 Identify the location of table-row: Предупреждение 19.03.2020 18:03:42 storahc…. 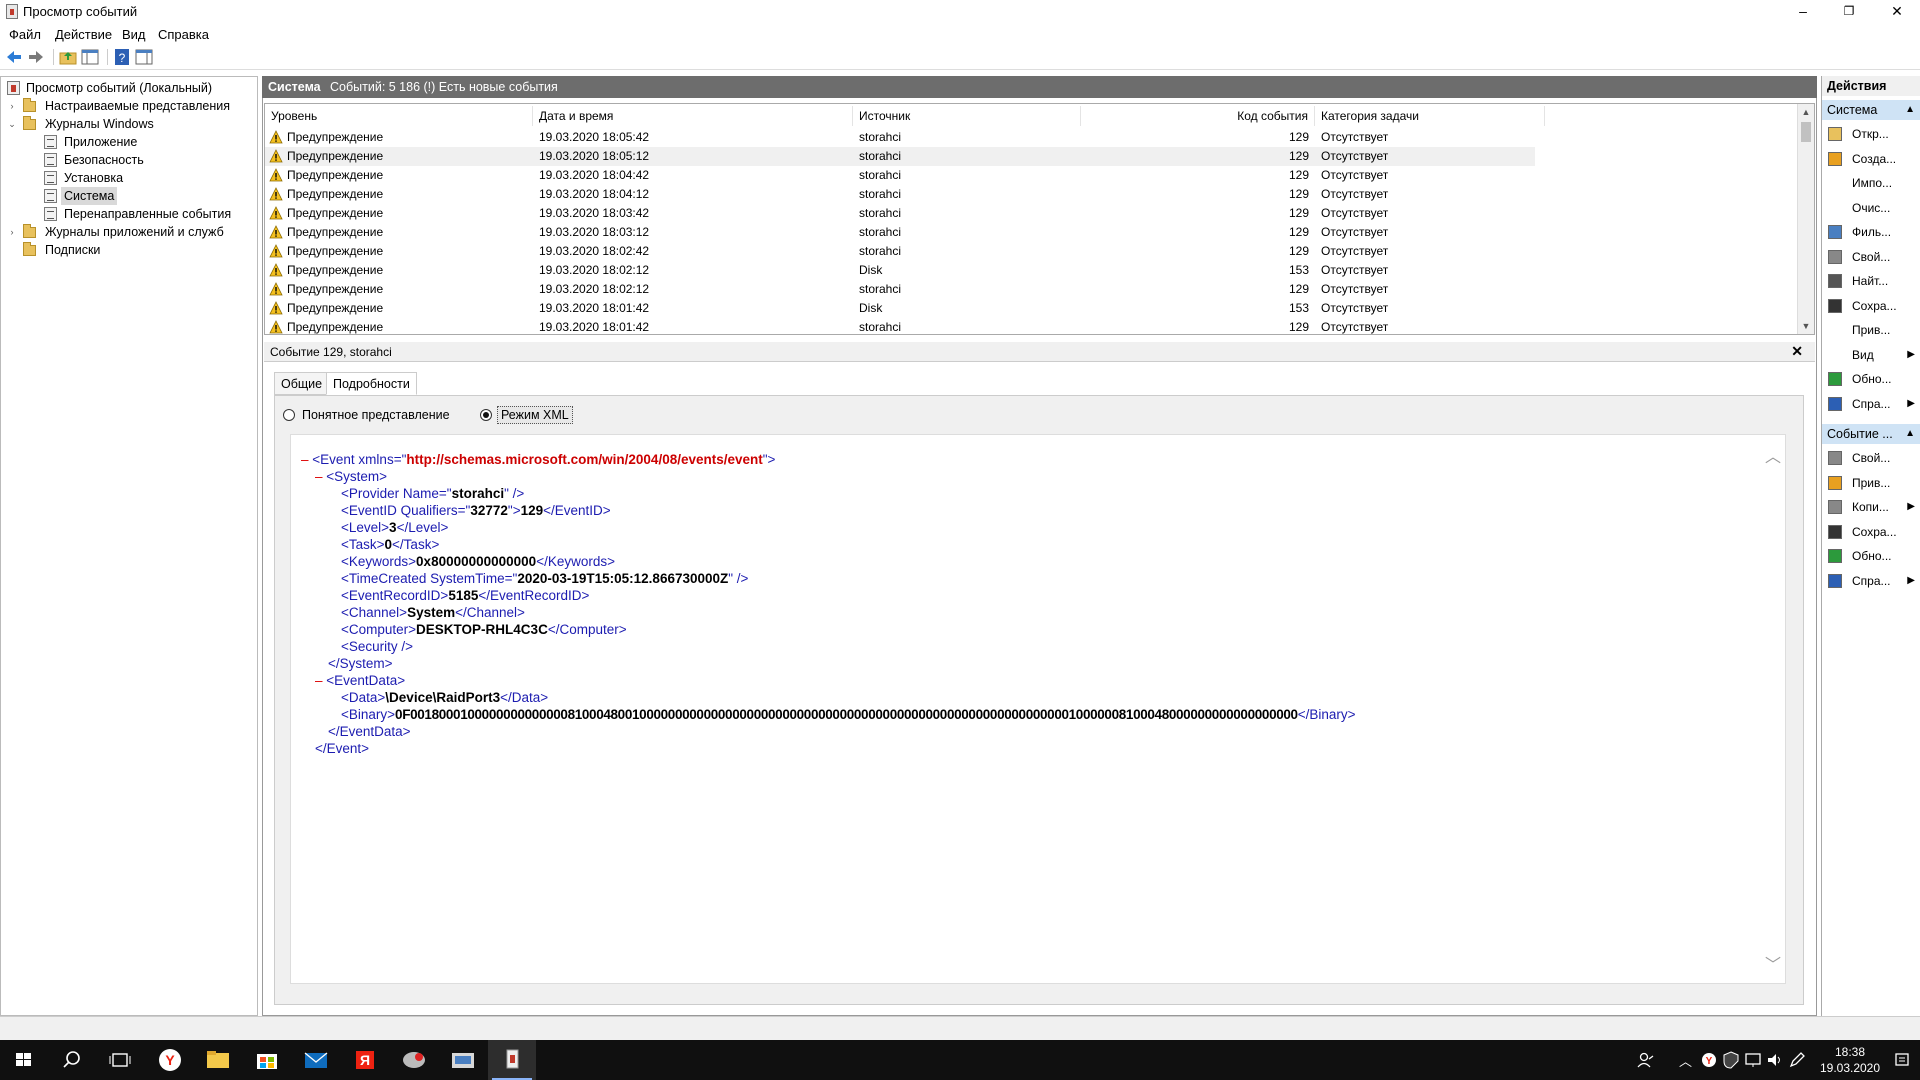
(900, 213).